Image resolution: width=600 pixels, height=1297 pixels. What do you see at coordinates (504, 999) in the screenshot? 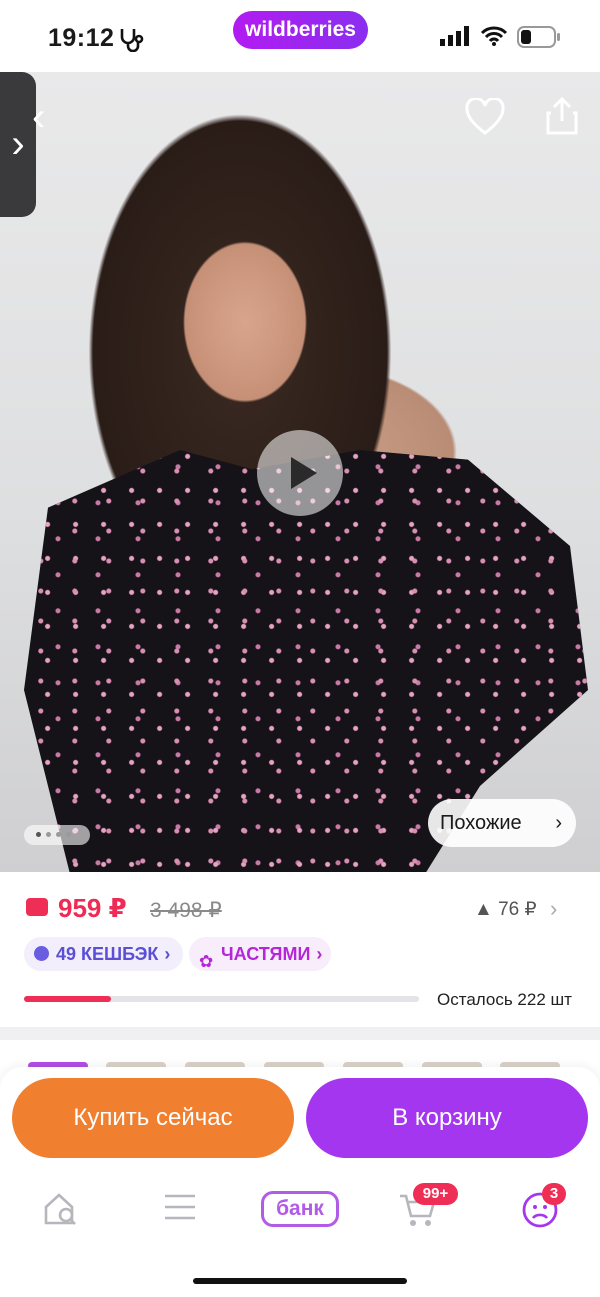
I see `stock-remaining: Осталось 222 шт` at bounding box center [504, 999].